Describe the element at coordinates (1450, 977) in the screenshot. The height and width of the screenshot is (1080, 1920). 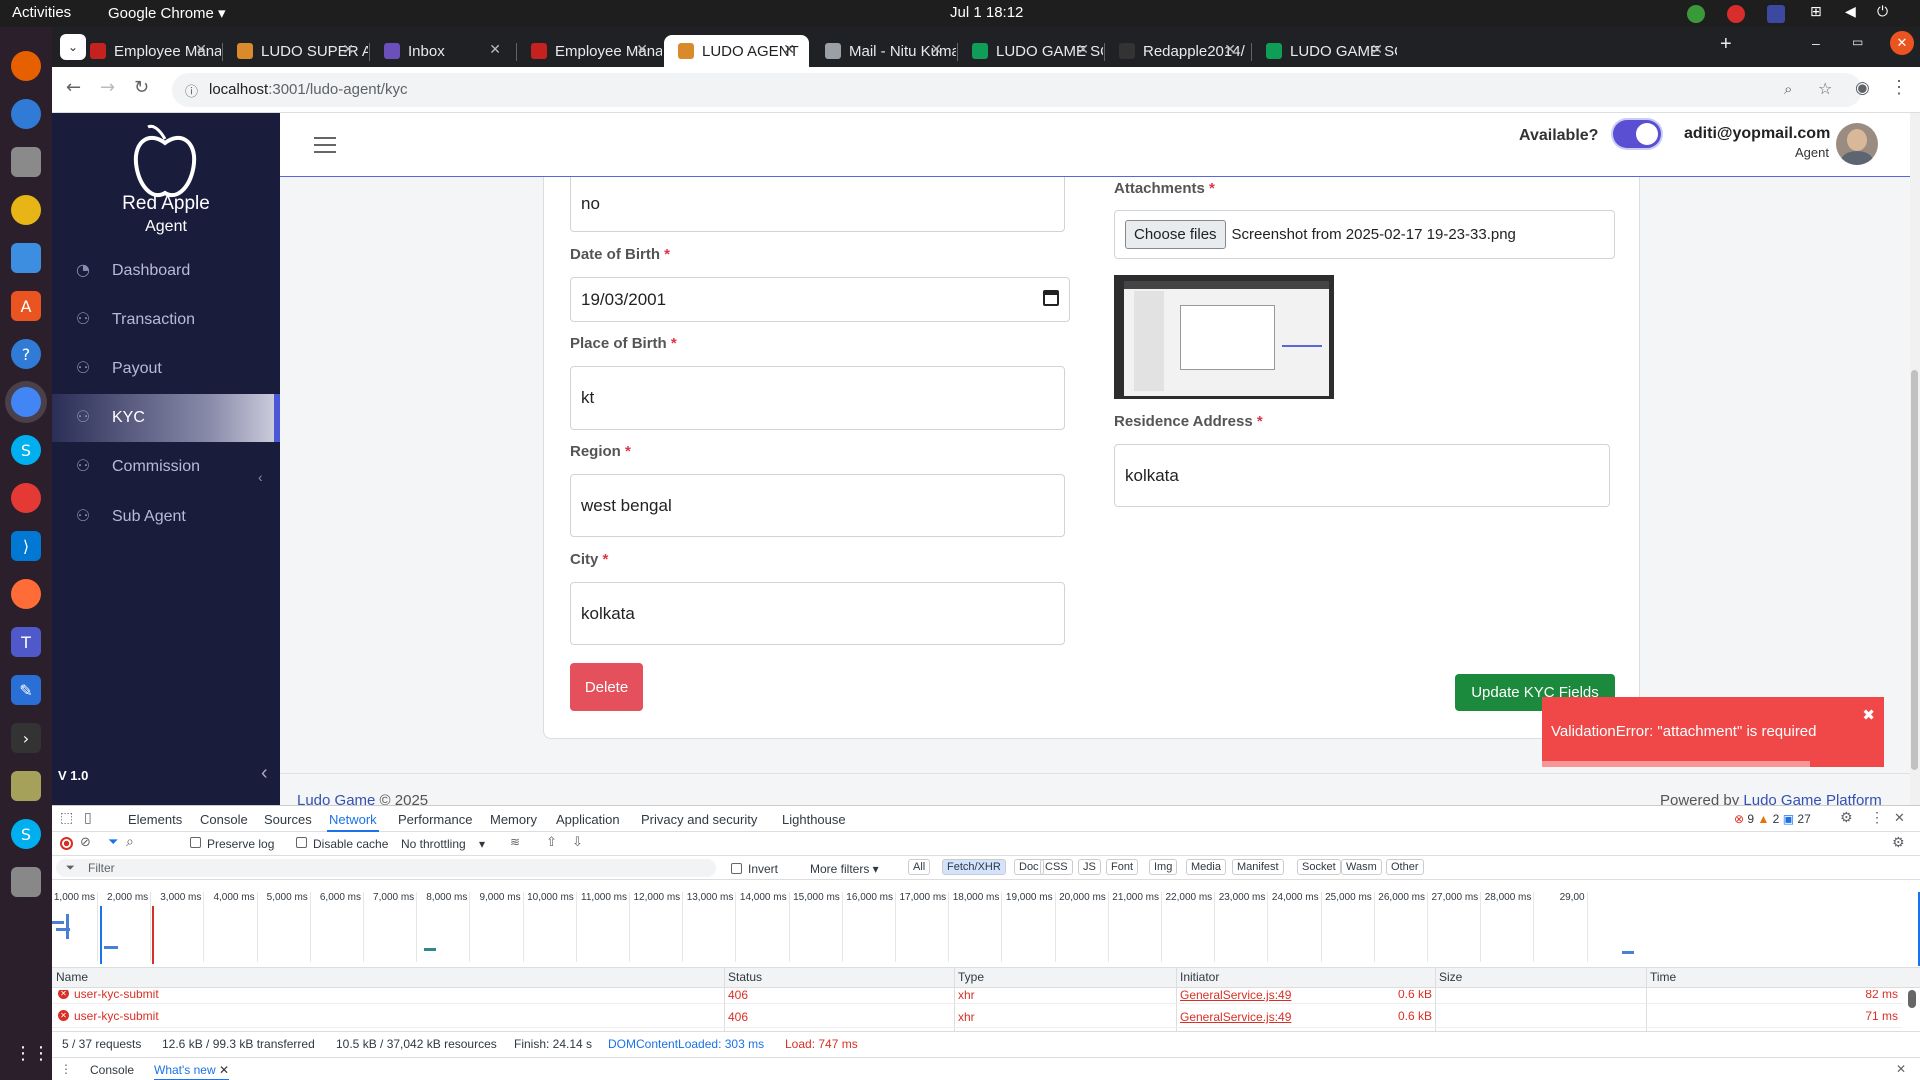
I see `column-header-size: Size` at that location.